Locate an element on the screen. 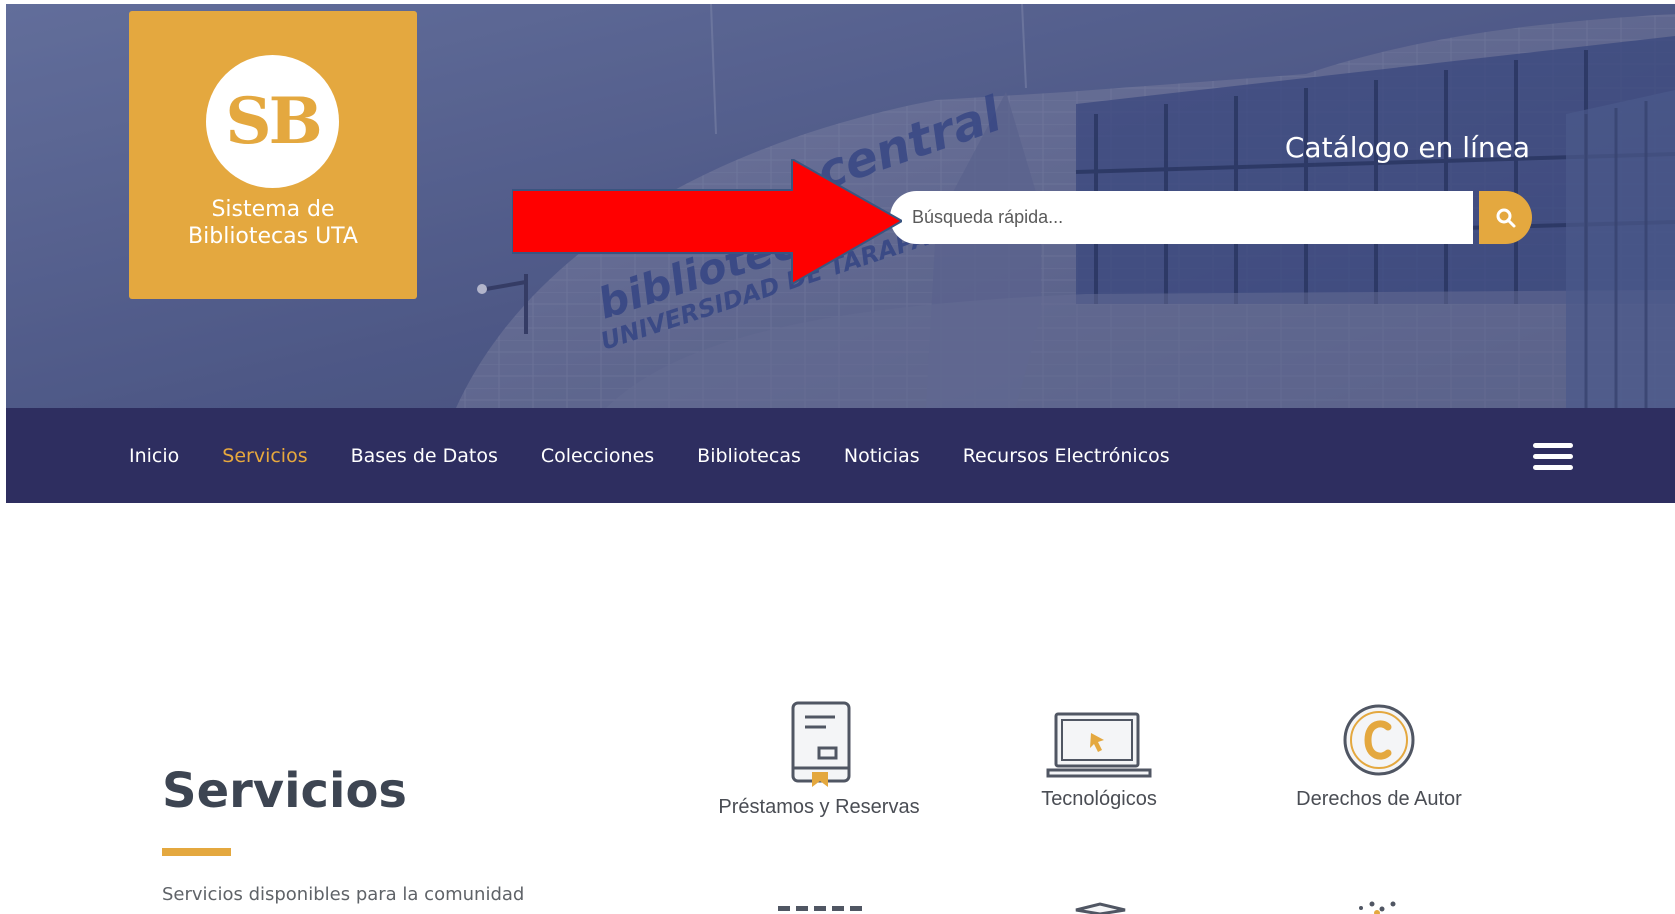  service-label: Tecnológicos is located at coordinates (1099, 799).